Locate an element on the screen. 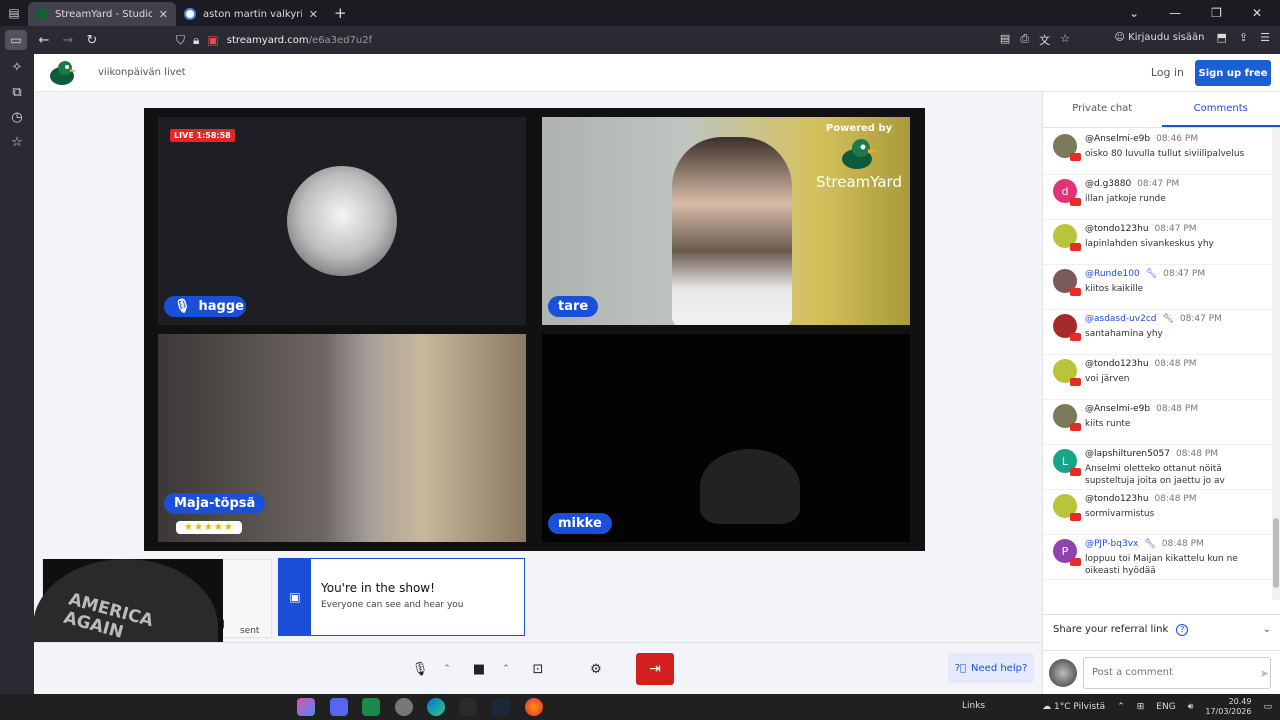  present-label: sent is located at coordinates (249, 631).